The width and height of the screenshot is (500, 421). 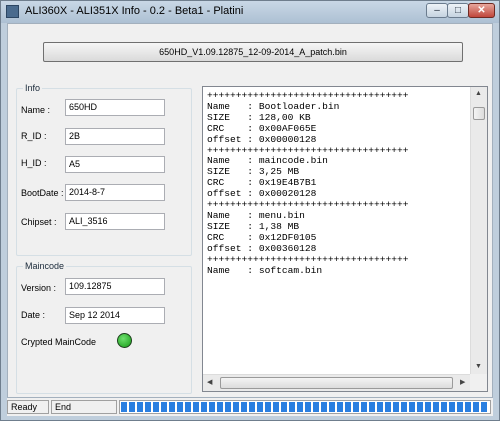 I want to click on h-id-label: H_ID :, so click(x=34, y=163).